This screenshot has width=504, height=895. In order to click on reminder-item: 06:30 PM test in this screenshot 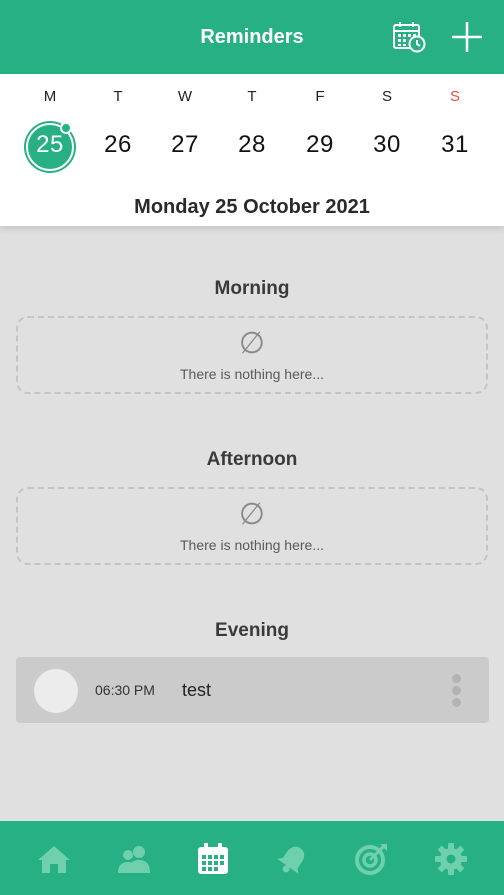, I will do `click(252, 690)`.